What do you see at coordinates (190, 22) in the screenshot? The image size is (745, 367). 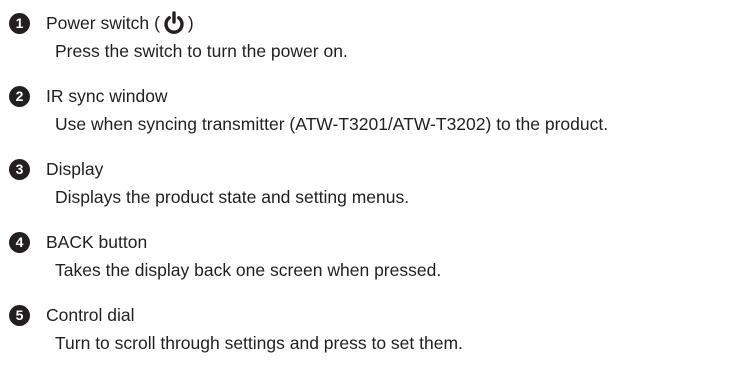 I see `title-close-paren: )` at bounding box center [190, 22].